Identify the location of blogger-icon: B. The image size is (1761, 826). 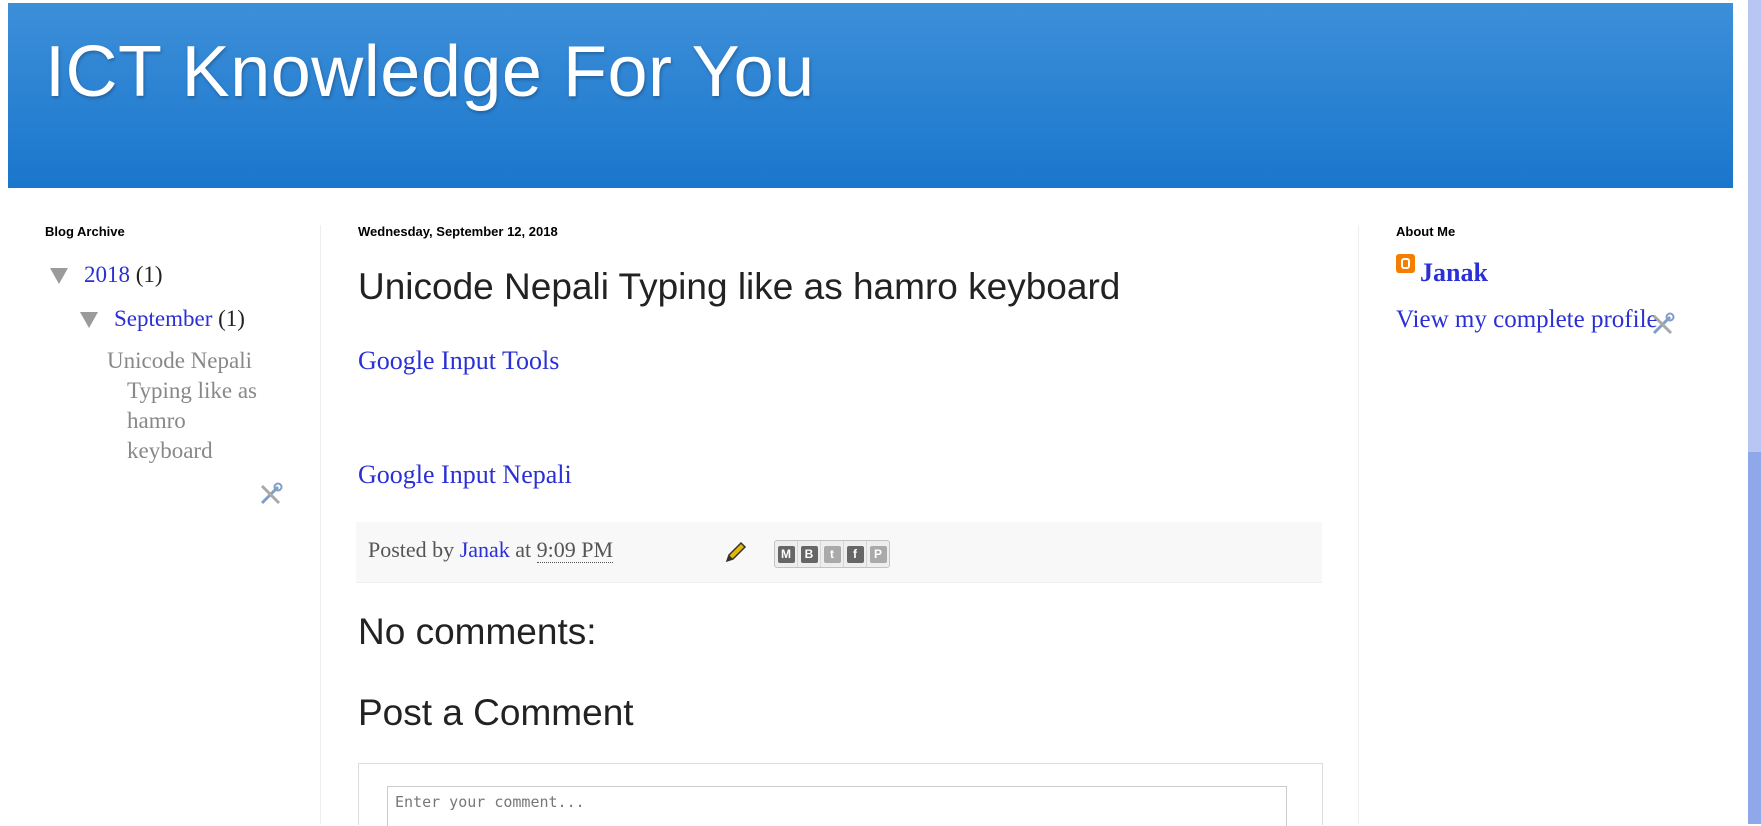
(809, 554).